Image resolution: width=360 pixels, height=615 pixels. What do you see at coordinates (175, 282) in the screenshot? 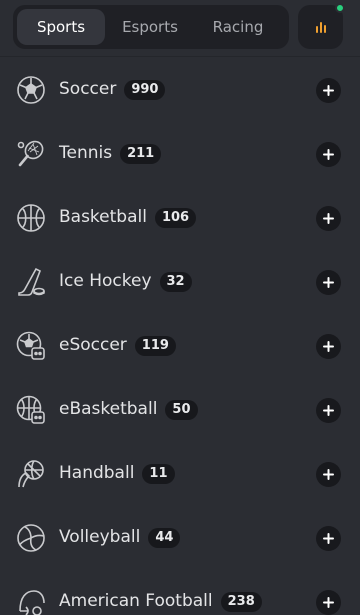
I see `event-count-badge: 32` at bounding box center [175, 282].